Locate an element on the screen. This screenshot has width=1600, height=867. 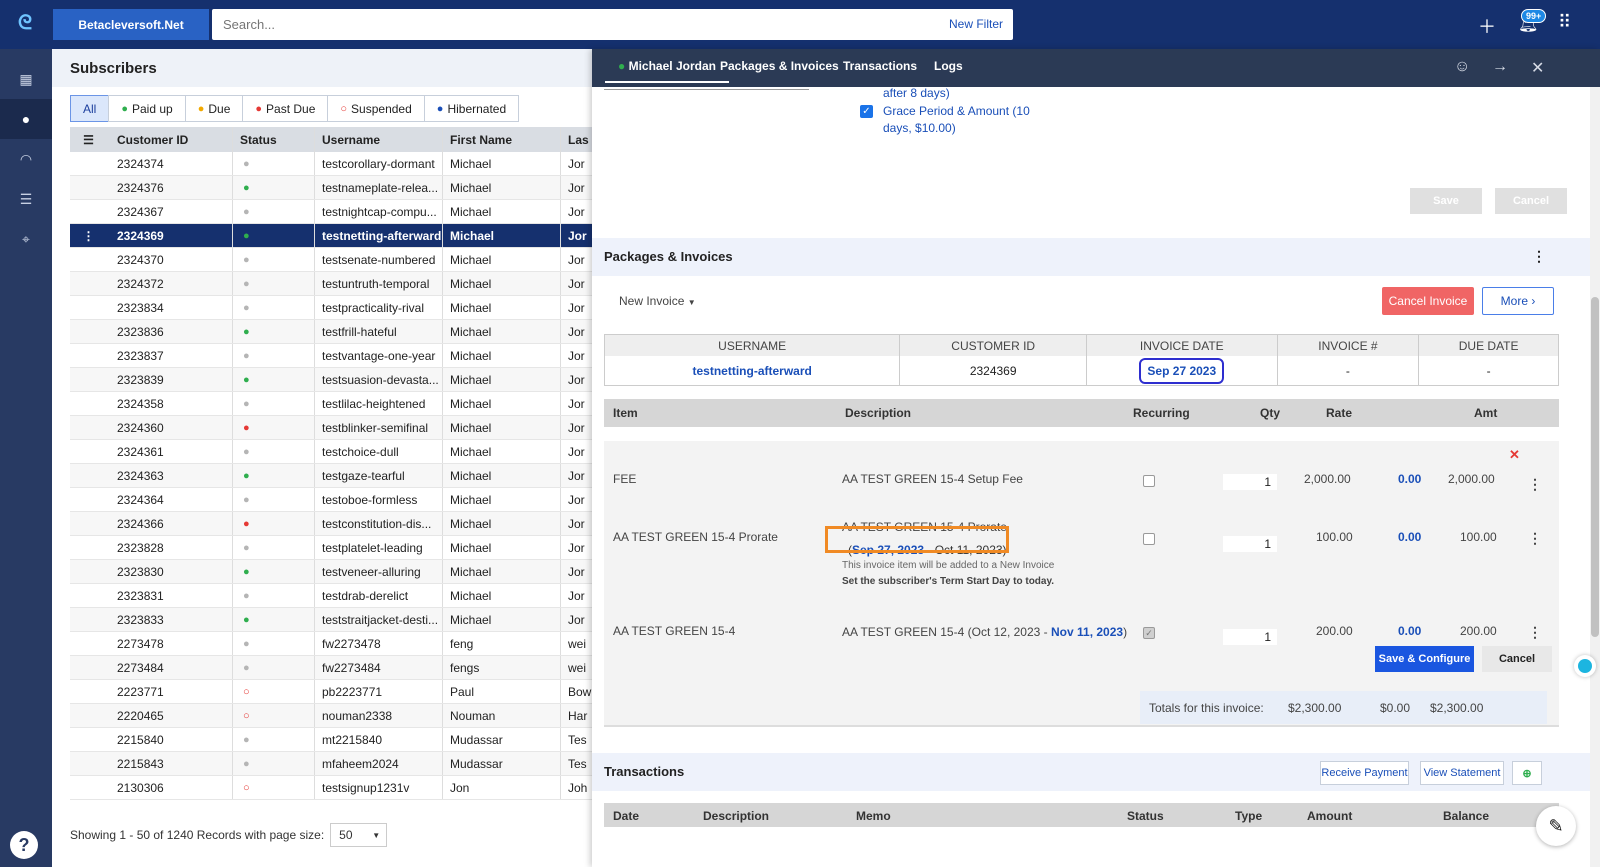
arrow-right-icon: → is located at coordinates (1500, 67).